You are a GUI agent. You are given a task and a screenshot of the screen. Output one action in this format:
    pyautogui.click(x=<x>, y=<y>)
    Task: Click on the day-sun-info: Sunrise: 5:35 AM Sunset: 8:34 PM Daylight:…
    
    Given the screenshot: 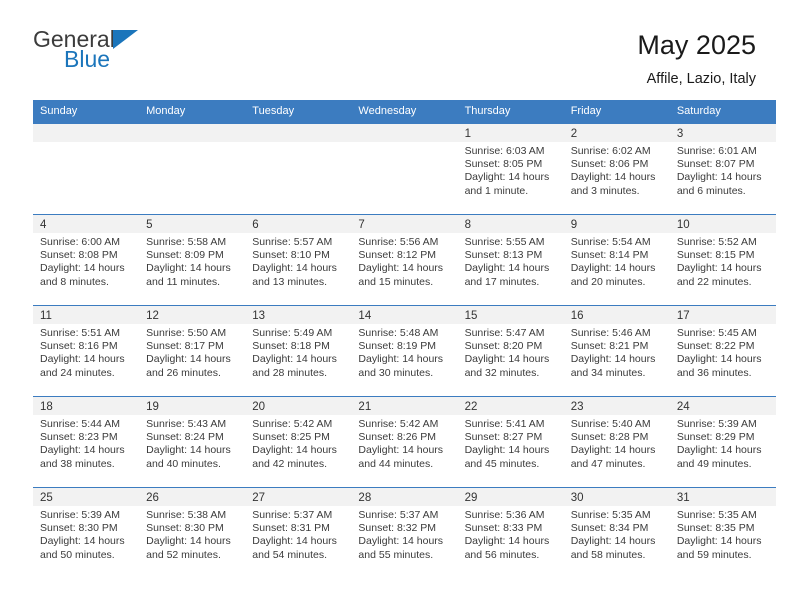 What is the action you would take?
    pyautogui.click(x=617, y=534)
    